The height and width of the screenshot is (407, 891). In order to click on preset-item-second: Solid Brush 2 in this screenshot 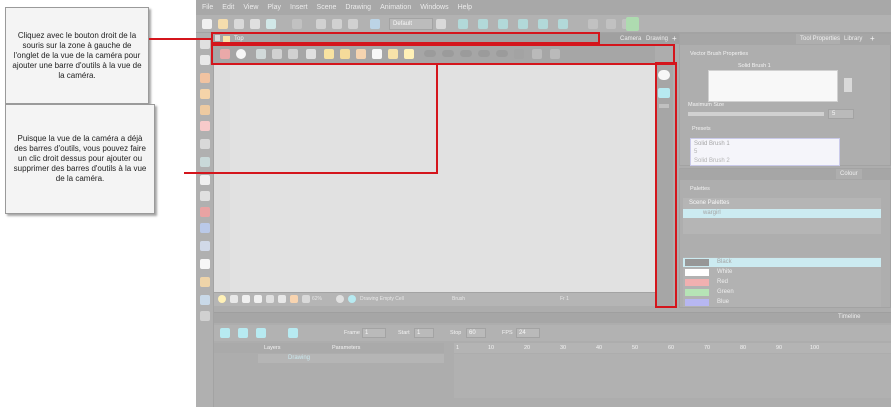, I will do `click(712, 161)`.